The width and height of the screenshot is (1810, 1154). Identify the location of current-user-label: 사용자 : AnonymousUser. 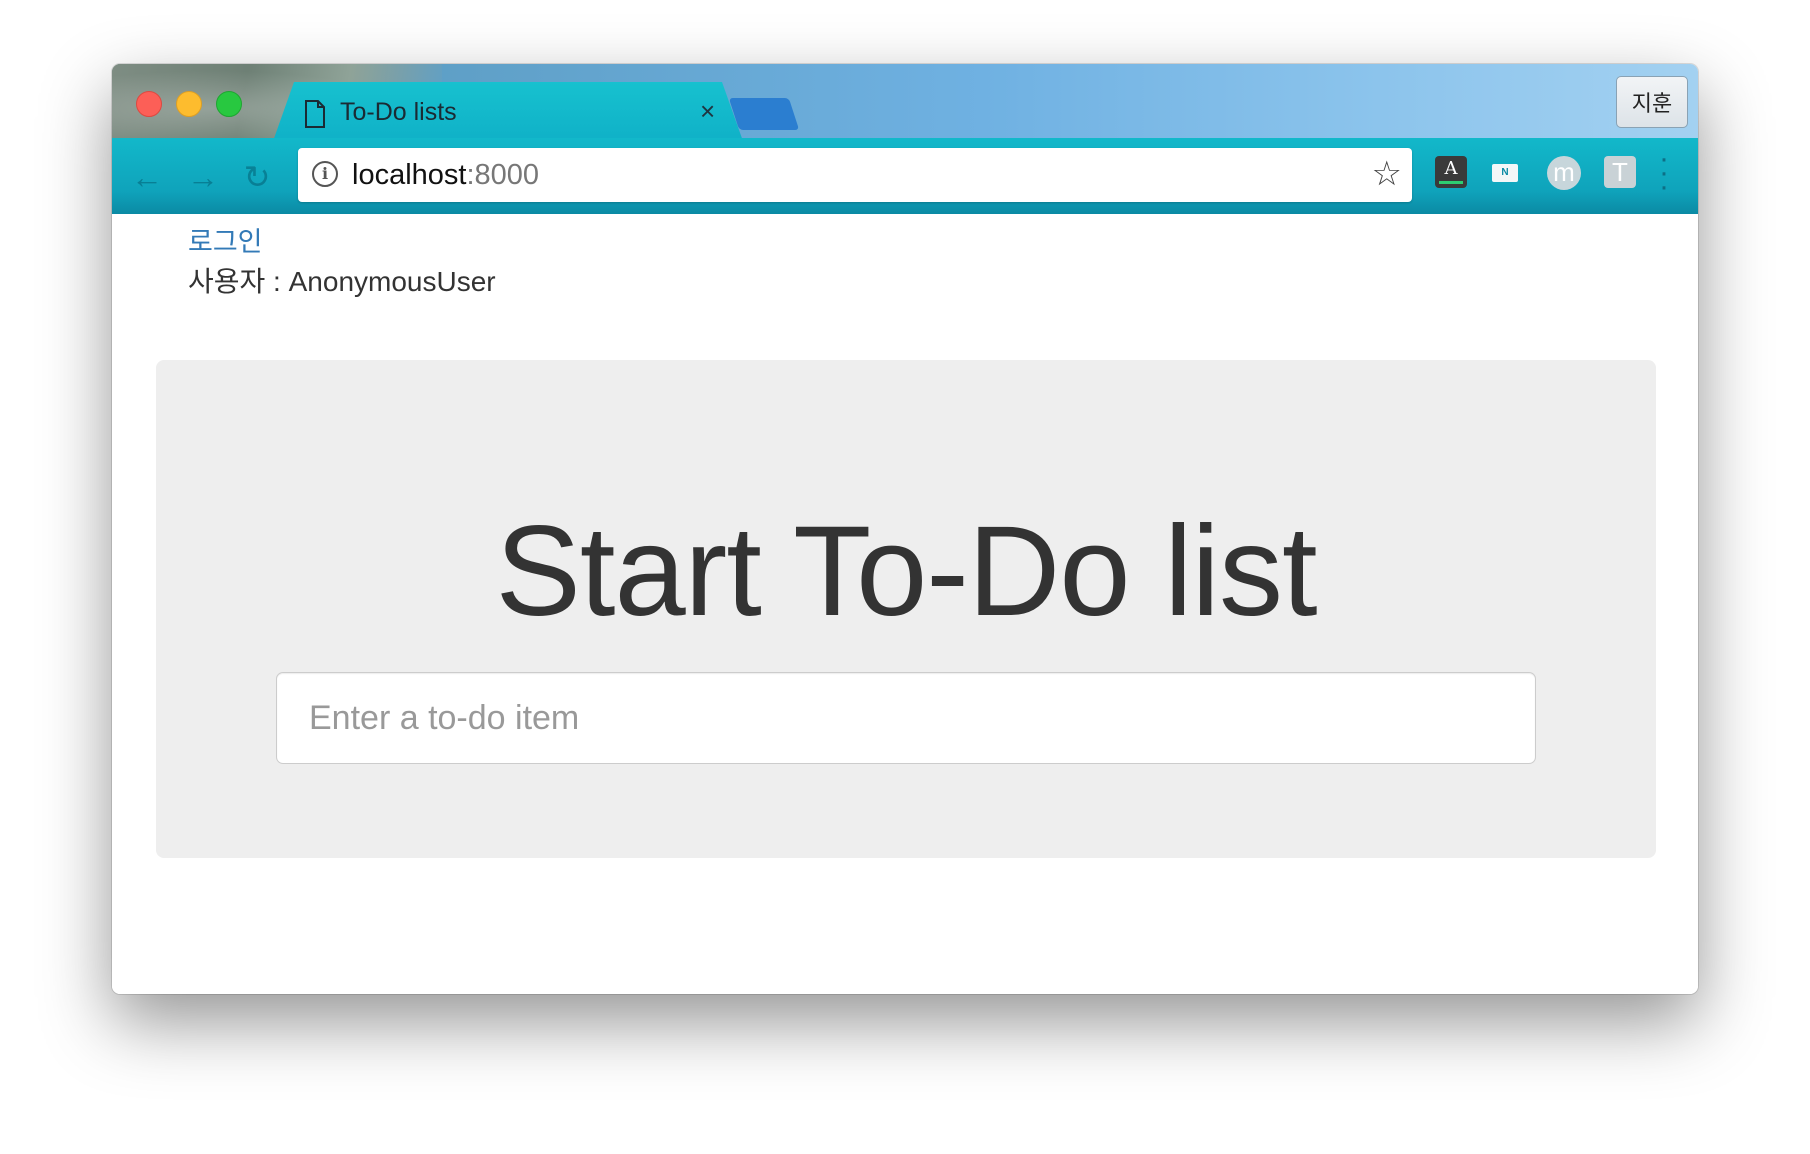
(342, 281).